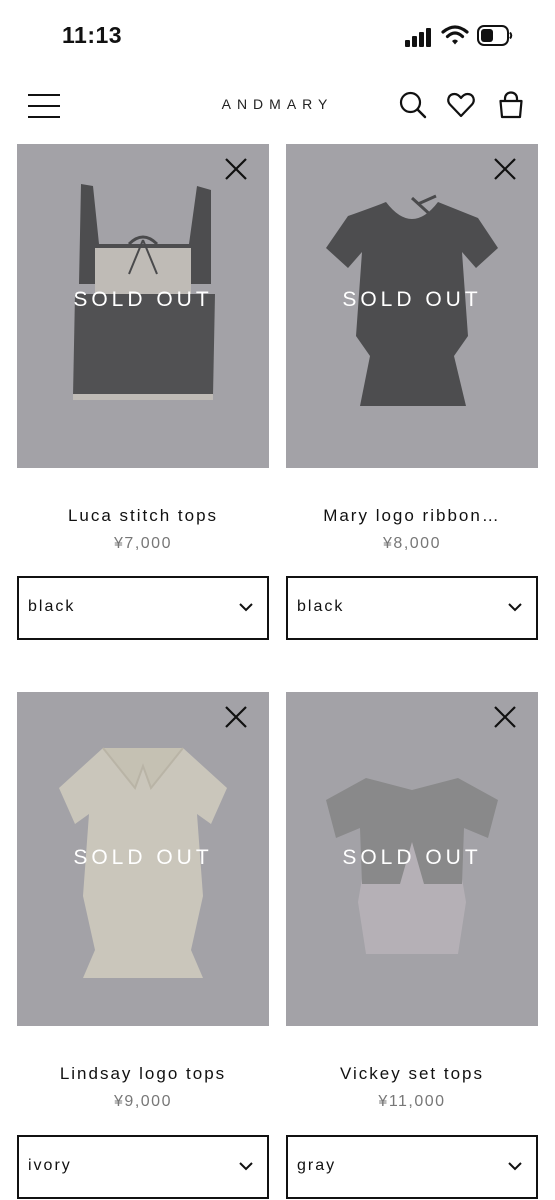 This screenshot has width=555, height=1200. I want to click on product-price: ¥8,000, so click(412, 543).